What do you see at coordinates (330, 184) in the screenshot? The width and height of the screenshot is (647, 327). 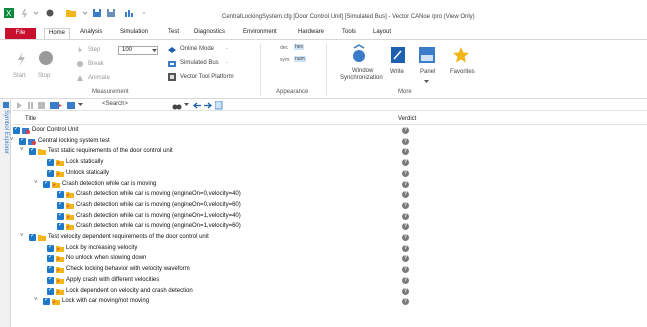 I see `tree-row: ˅ Crash detection while car is moving?` at bounding box center [330, 184].